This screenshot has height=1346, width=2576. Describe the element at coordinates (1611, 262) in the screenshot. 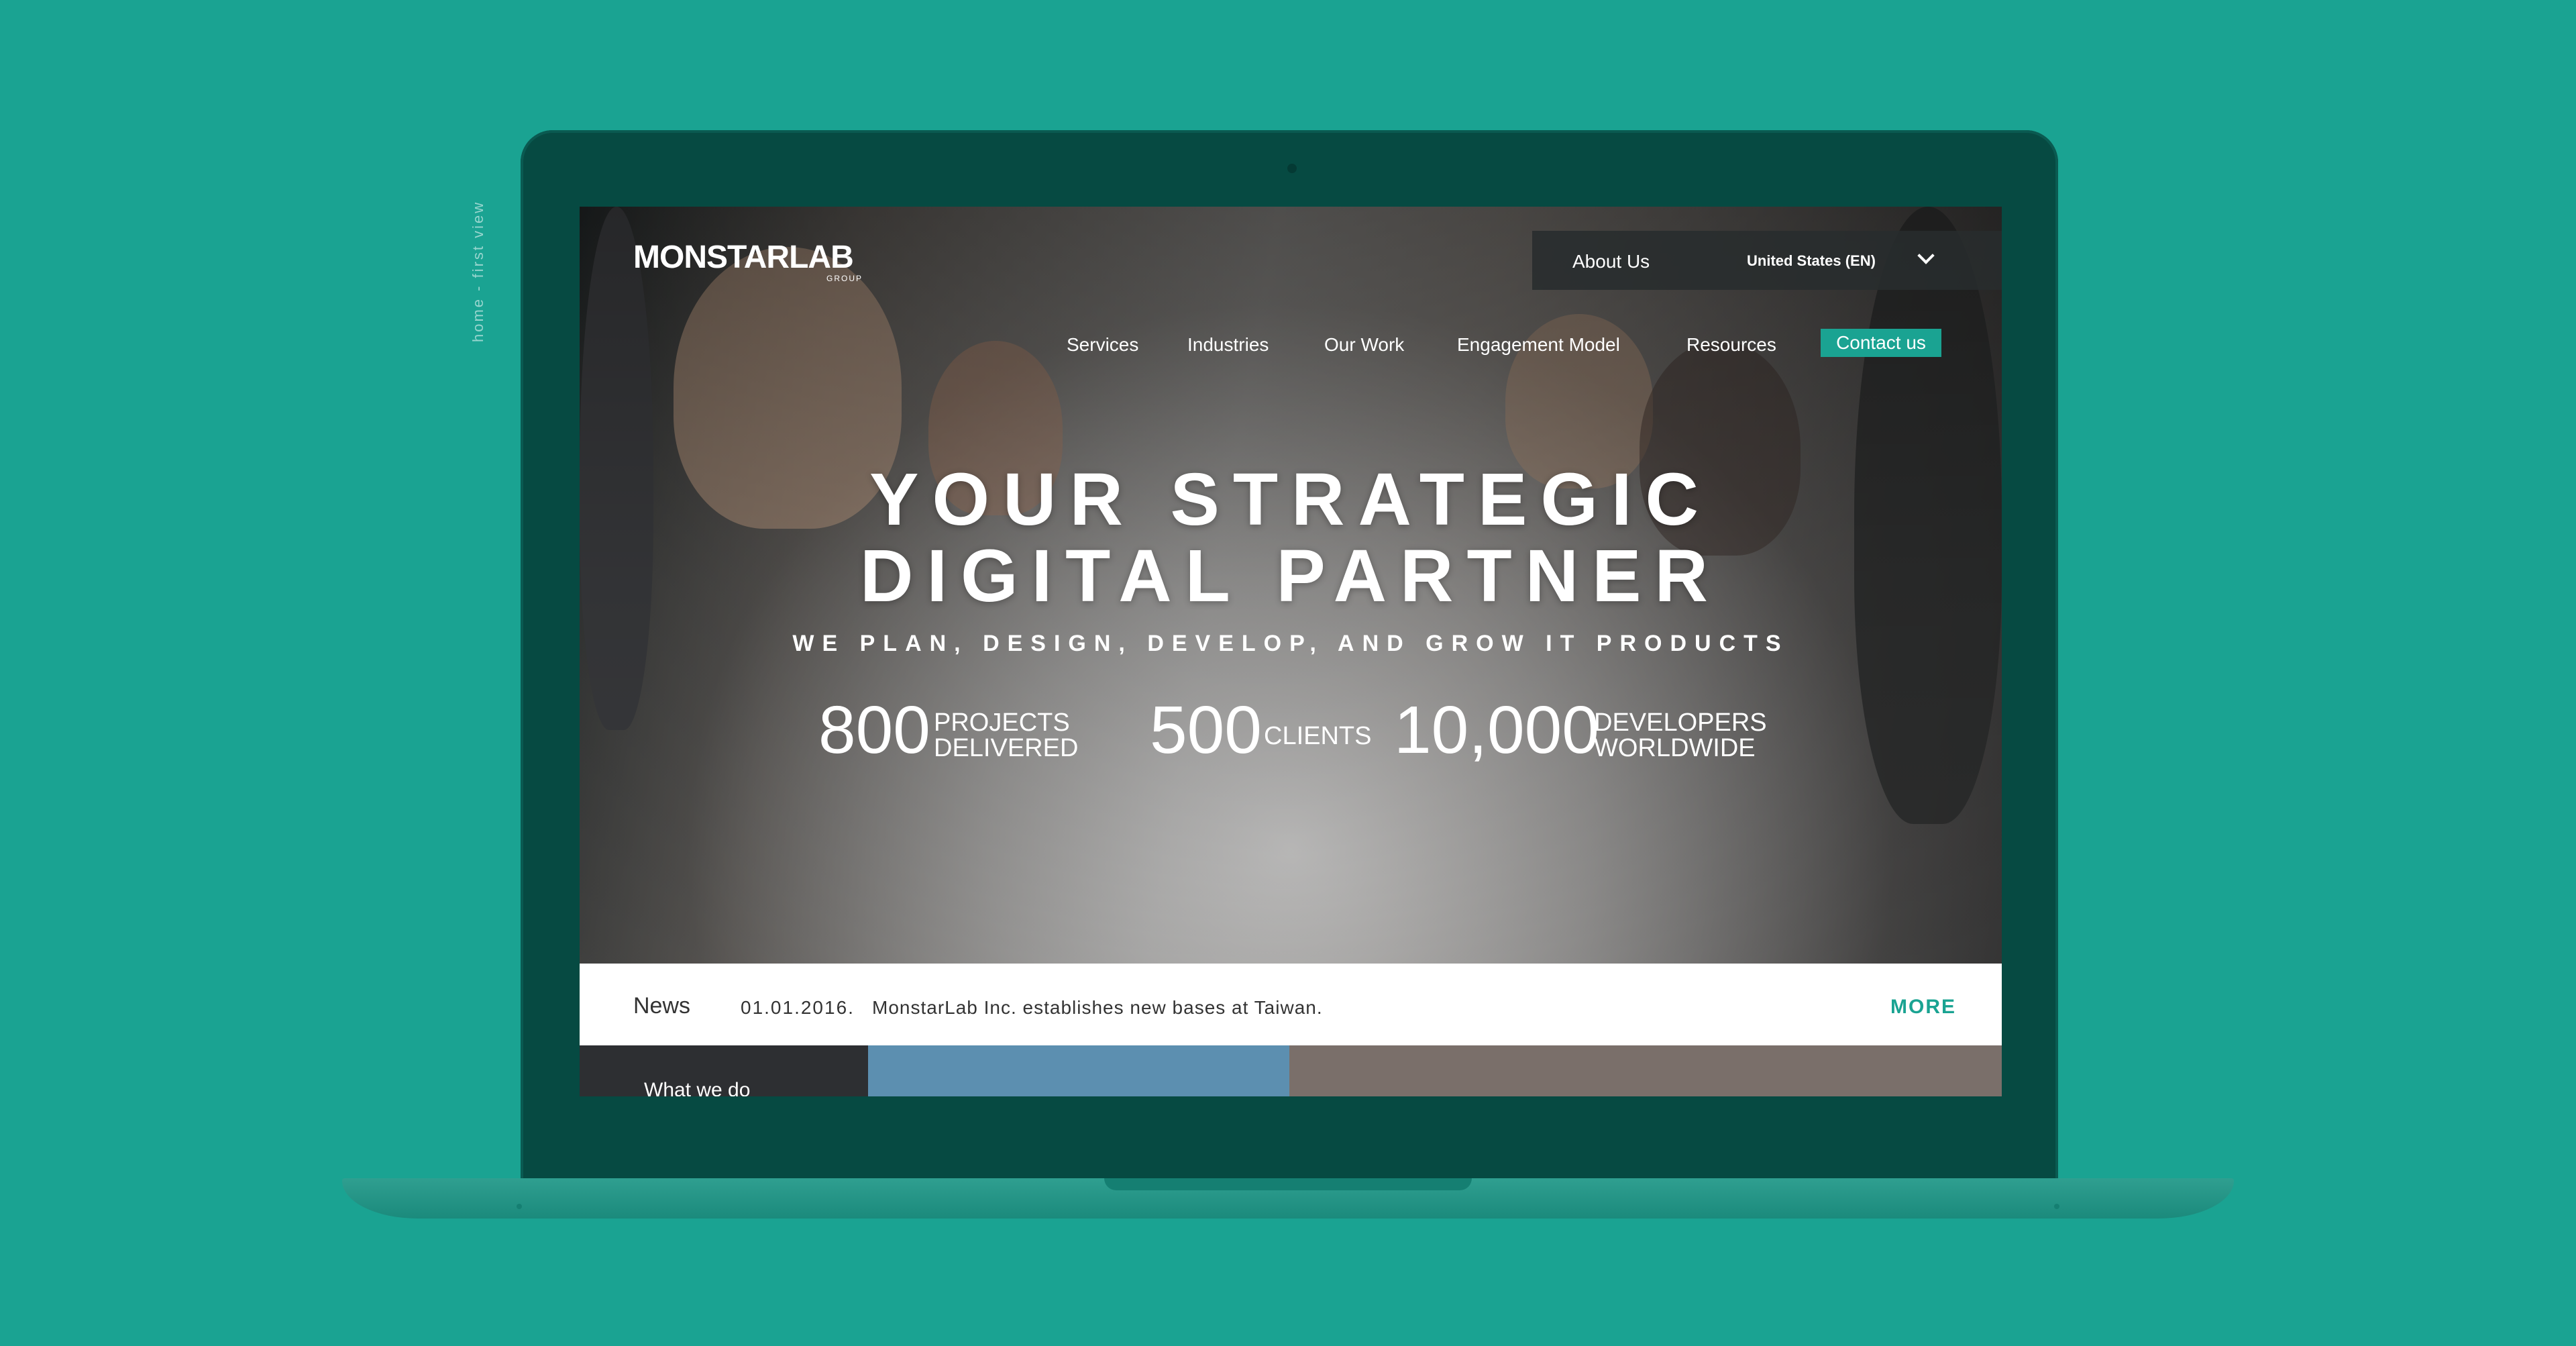

I see `about-us-link: About Us` at that location.